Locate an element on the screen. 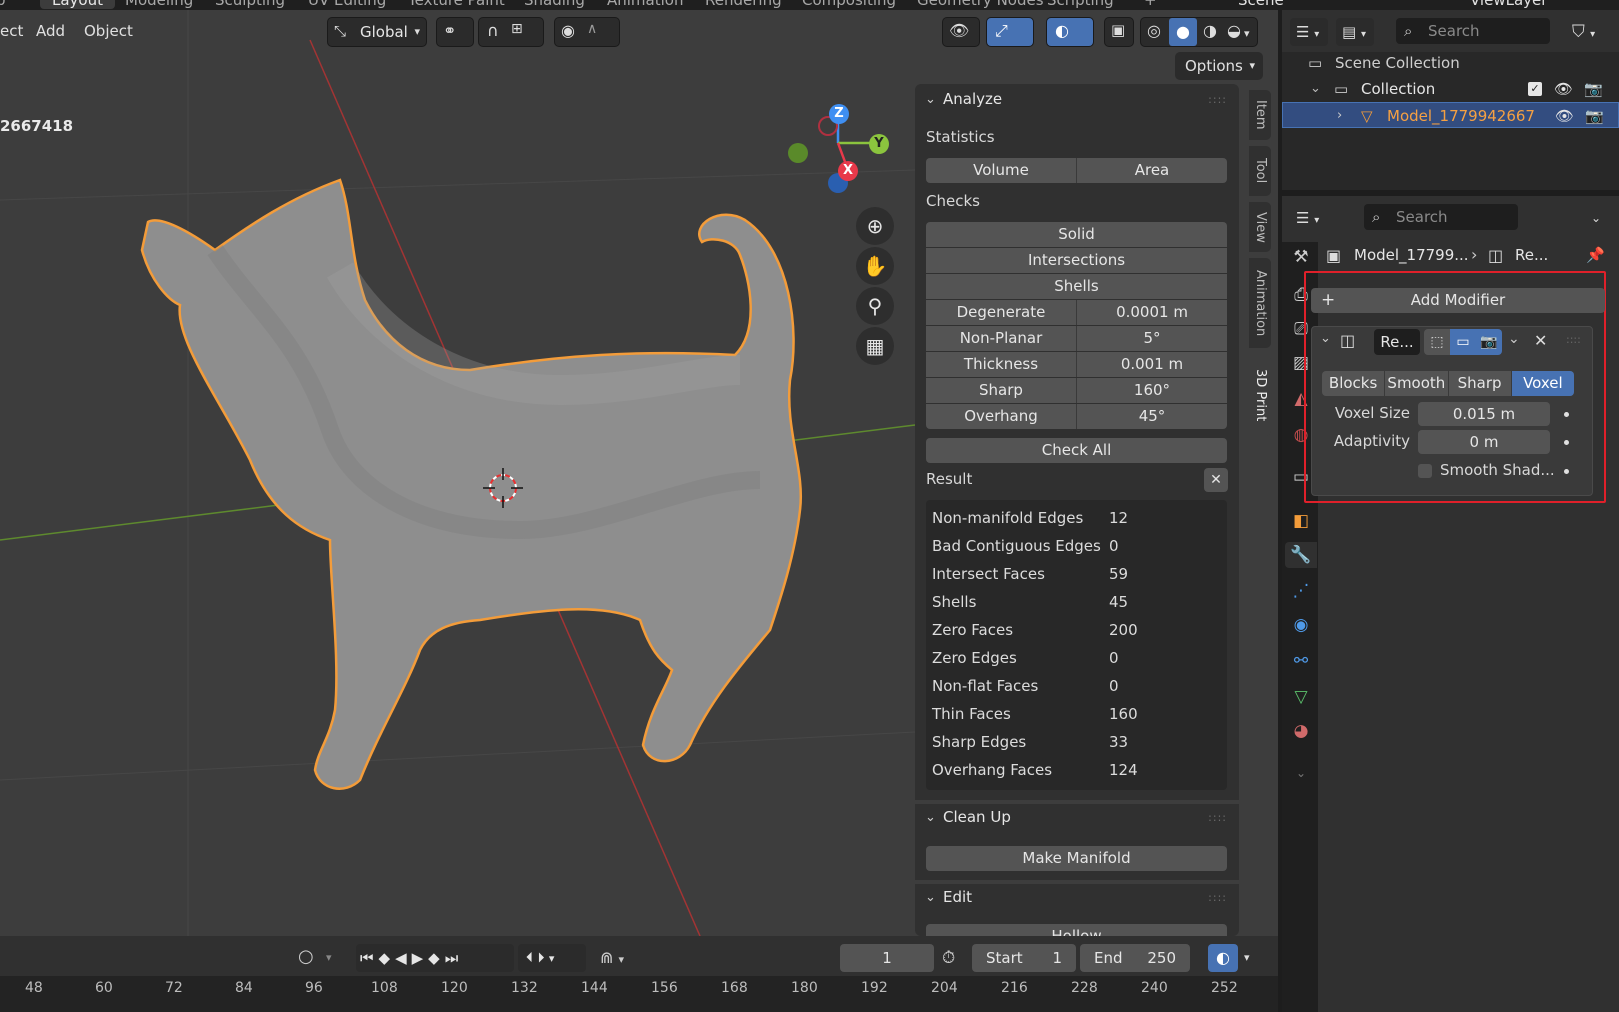  workspace-tab-uv-editing: UV Editing is located at coordinates (347, 4).